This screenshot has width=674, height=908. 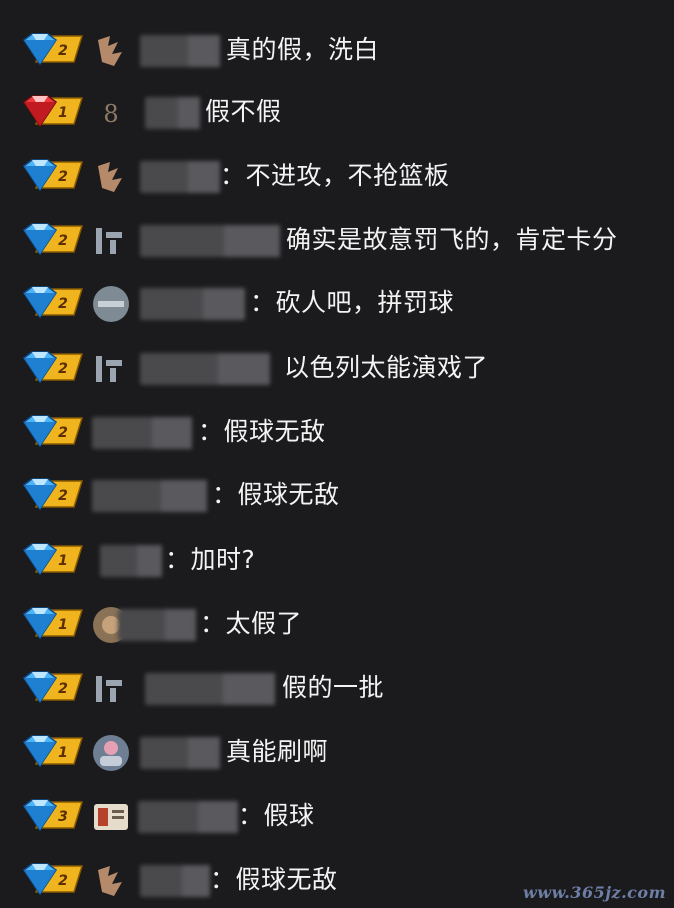 I want to click on avatar: 8, so click(x=111, y=113).